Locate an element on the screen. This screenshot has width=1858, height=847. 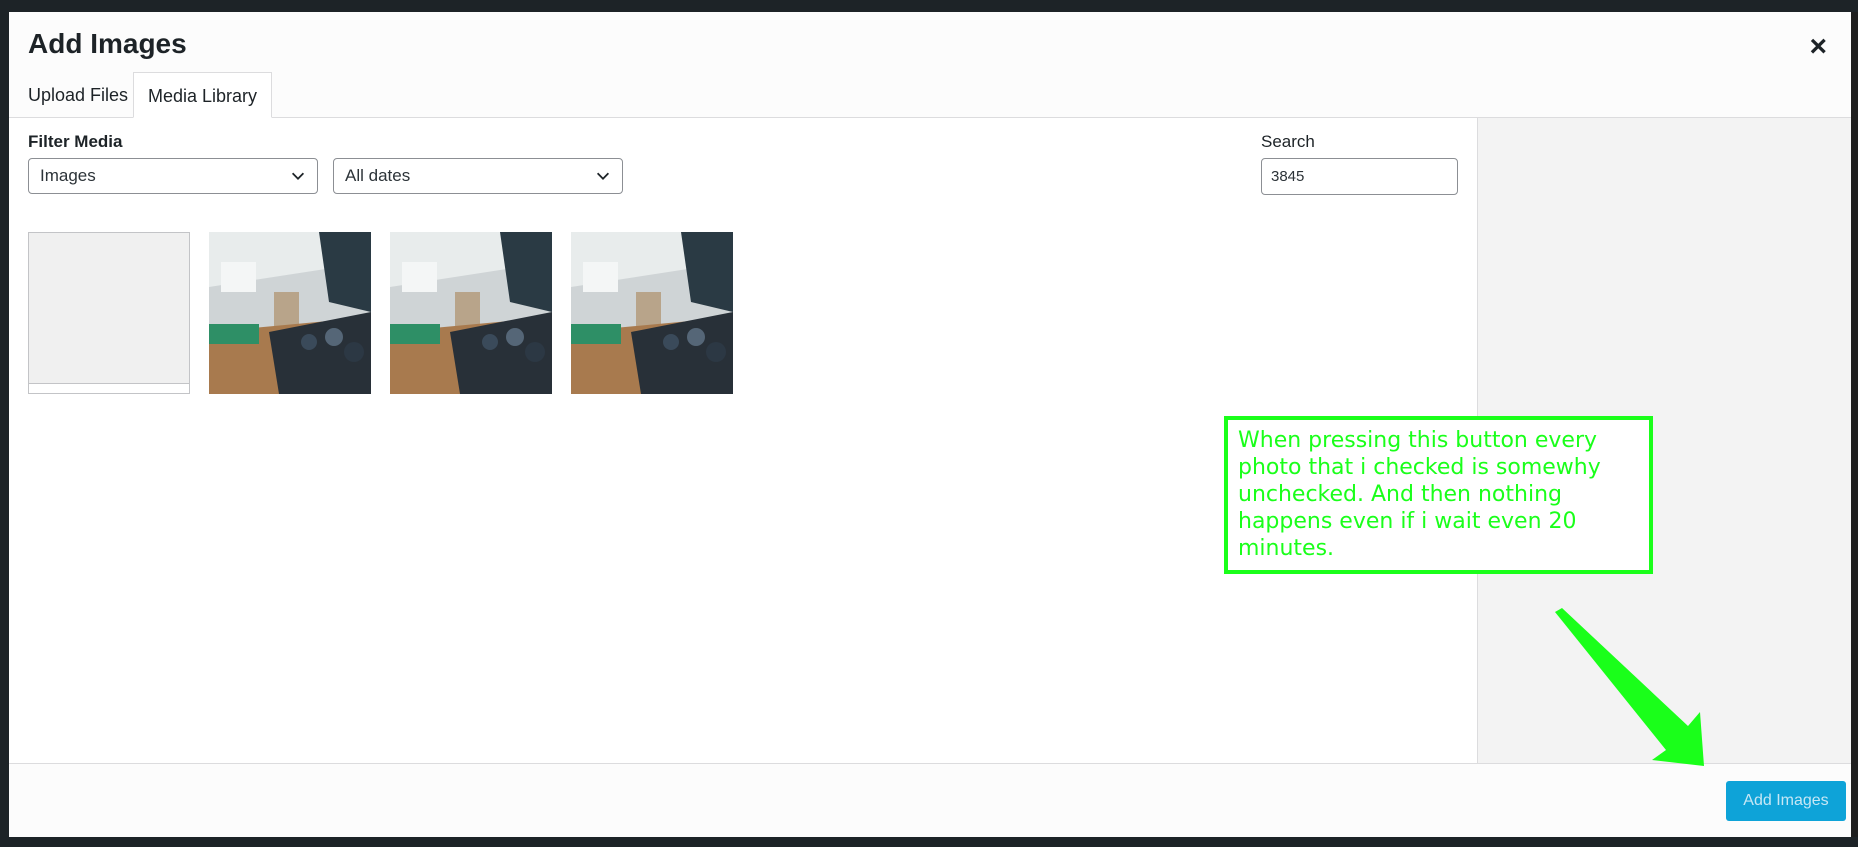
media-type-select-value: Images is located at coordinates (68, 175).